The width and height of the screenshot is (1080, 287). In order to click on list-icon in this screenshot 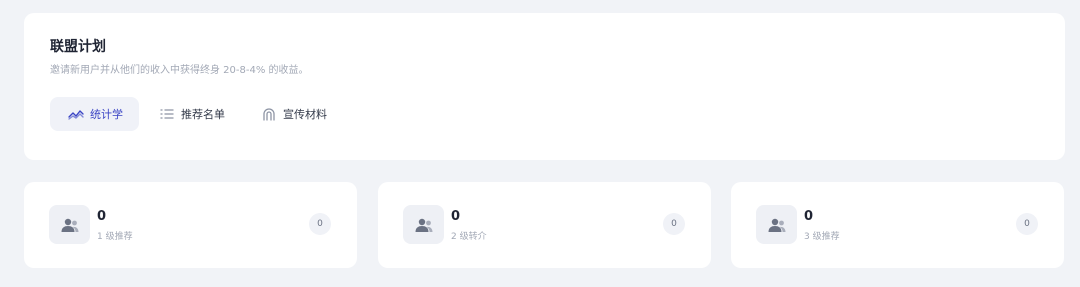, I will do `click(167, 114)`.